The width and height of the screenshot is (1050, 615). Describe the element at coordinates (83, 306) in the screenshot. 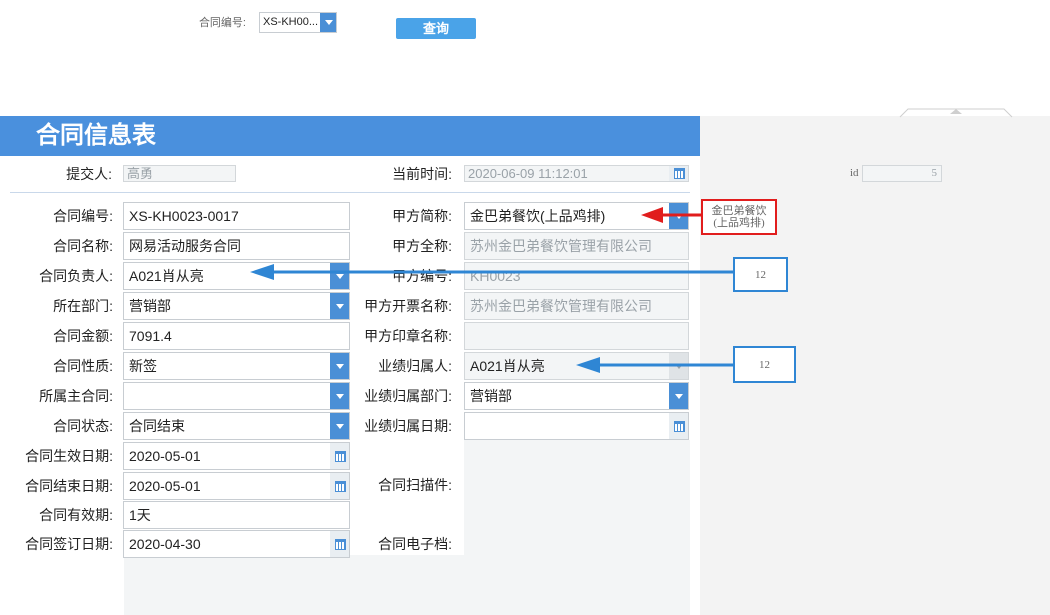

I see `department-label: 所在部门:` at that location.